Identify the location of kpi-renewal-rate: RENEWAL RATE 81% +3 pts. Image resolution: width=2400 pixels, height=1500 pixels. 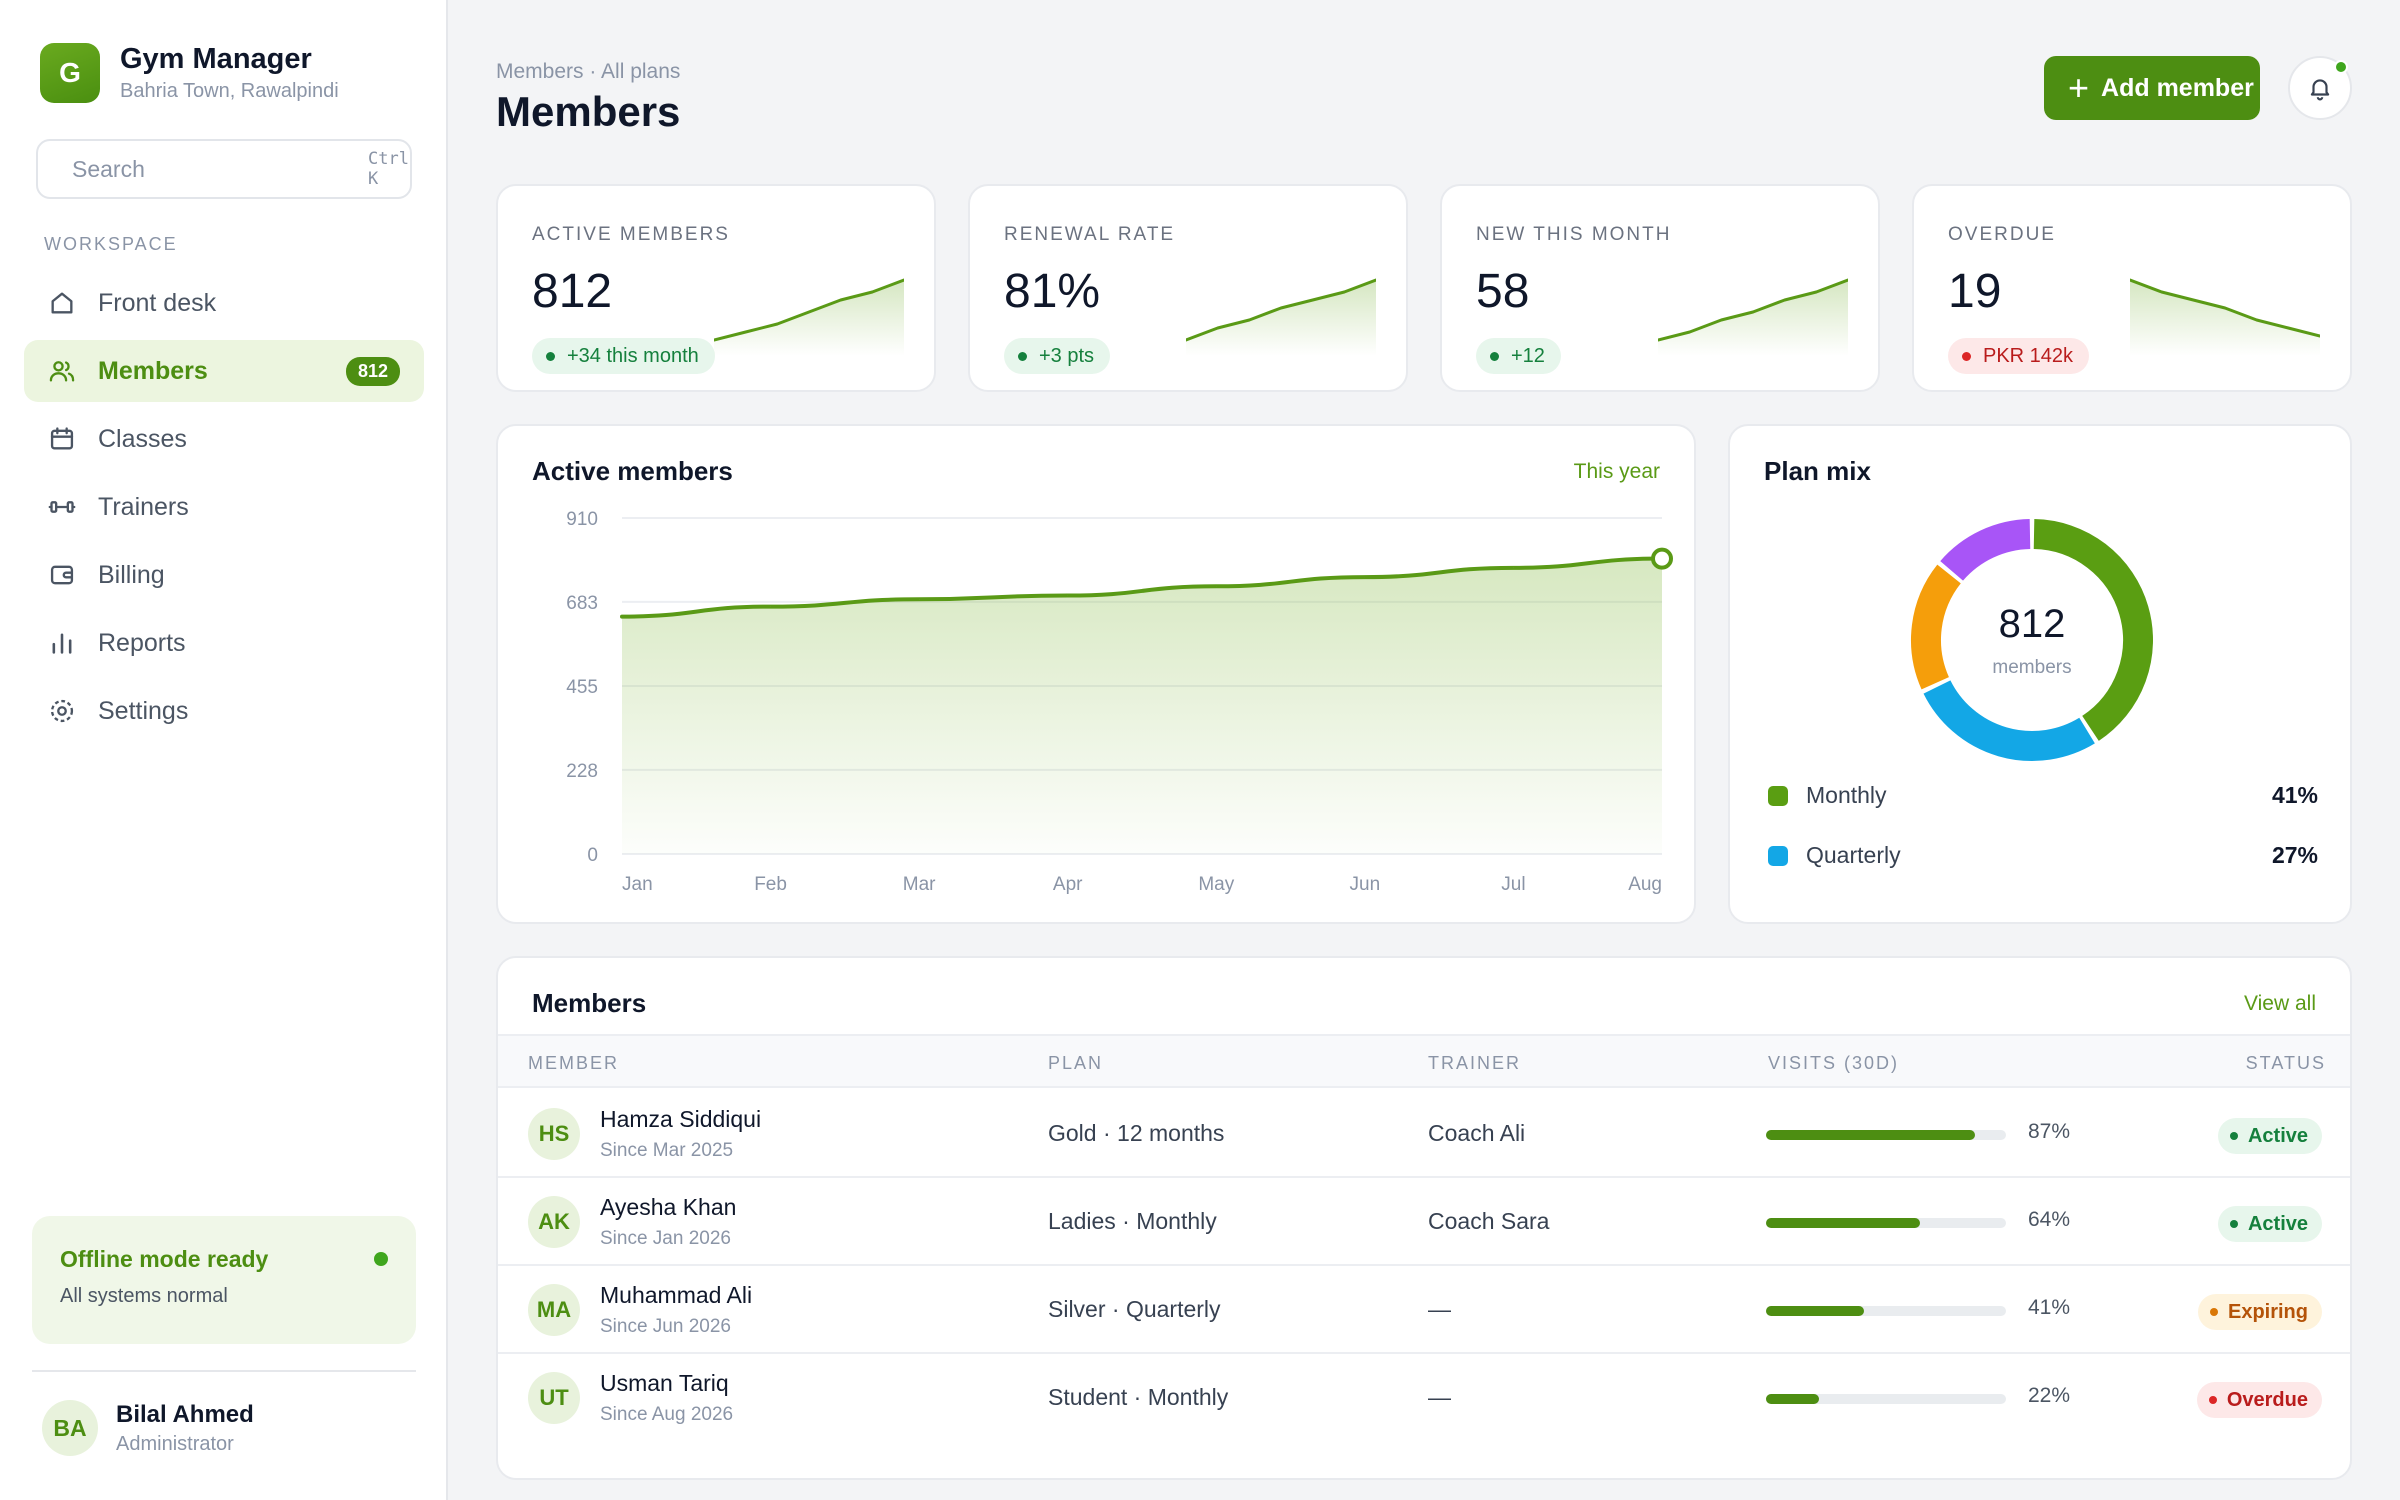
(1188, 288).